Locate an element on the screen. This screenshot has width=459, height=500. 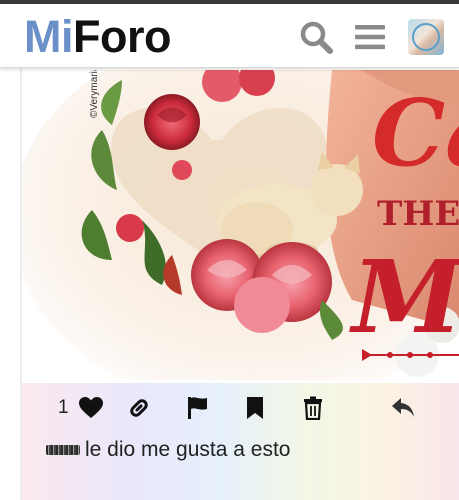
flag-button is located at coordinates (197, 408).